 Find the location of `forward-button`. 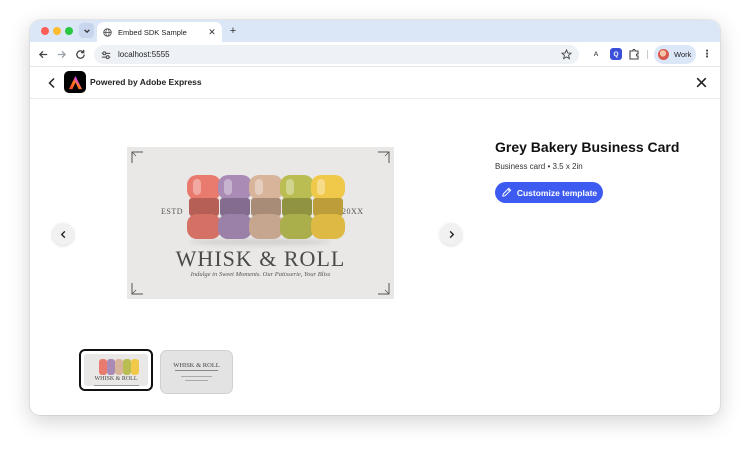

forward-button is located at coordinates (61, 54).